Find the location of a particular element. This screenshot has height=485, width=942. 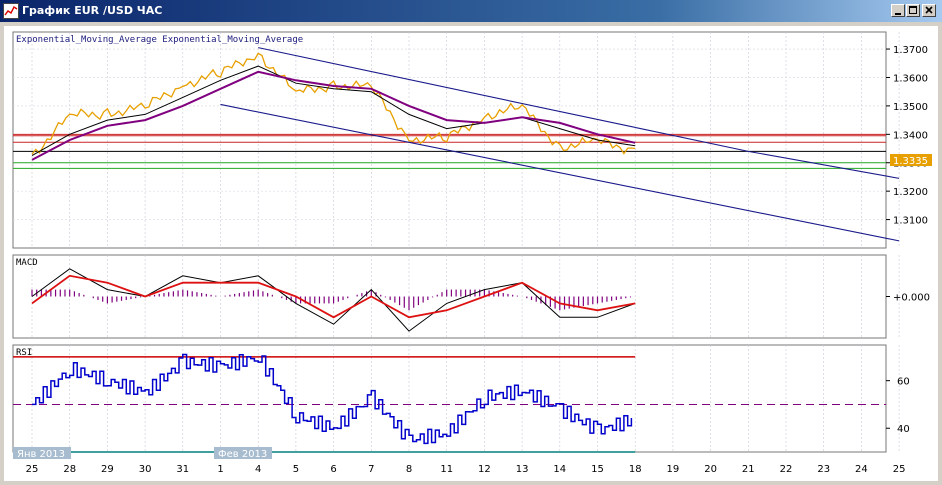

macd-axis: +0.000 is located at coordinates (908, 298).